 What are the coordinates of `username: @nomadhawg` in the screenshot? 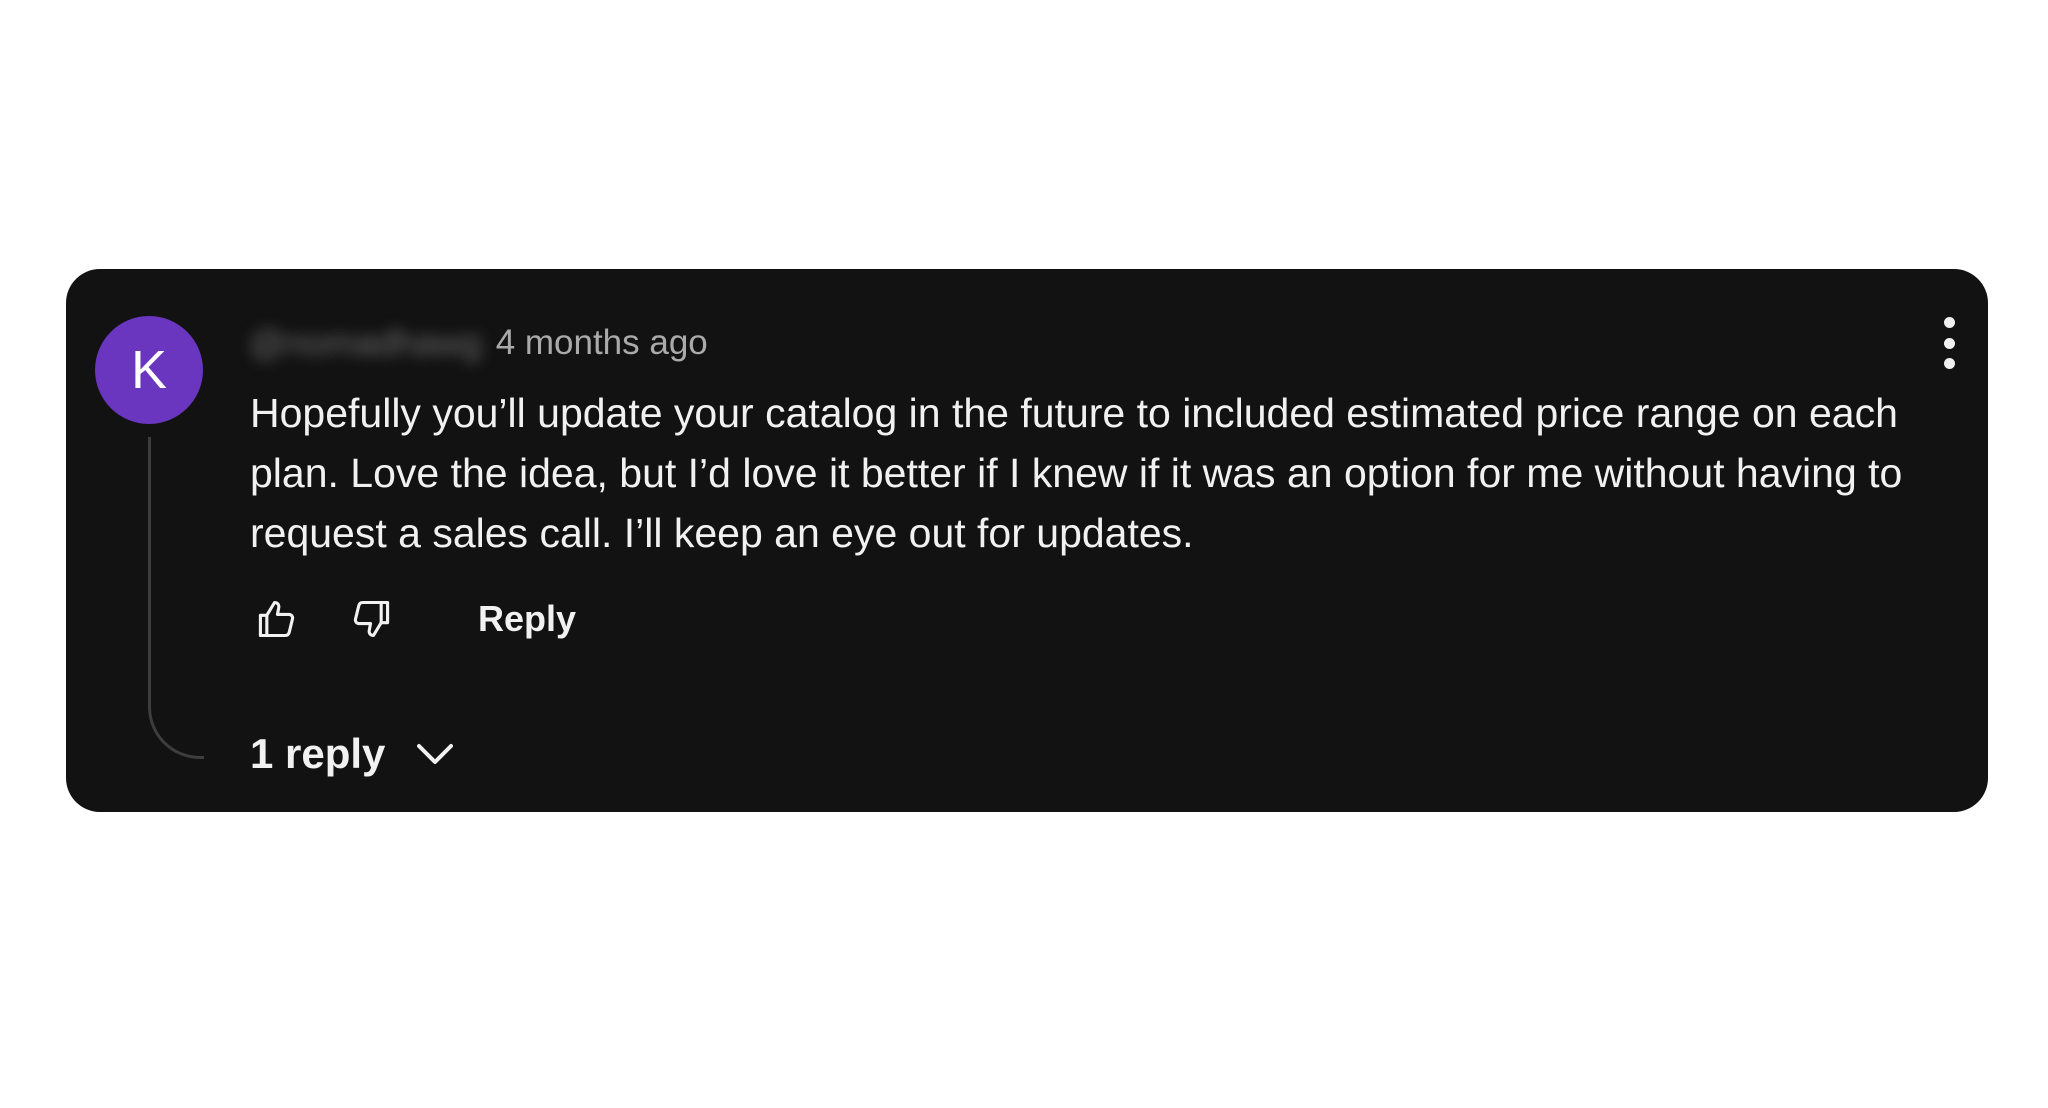 It's located at (365, 343).